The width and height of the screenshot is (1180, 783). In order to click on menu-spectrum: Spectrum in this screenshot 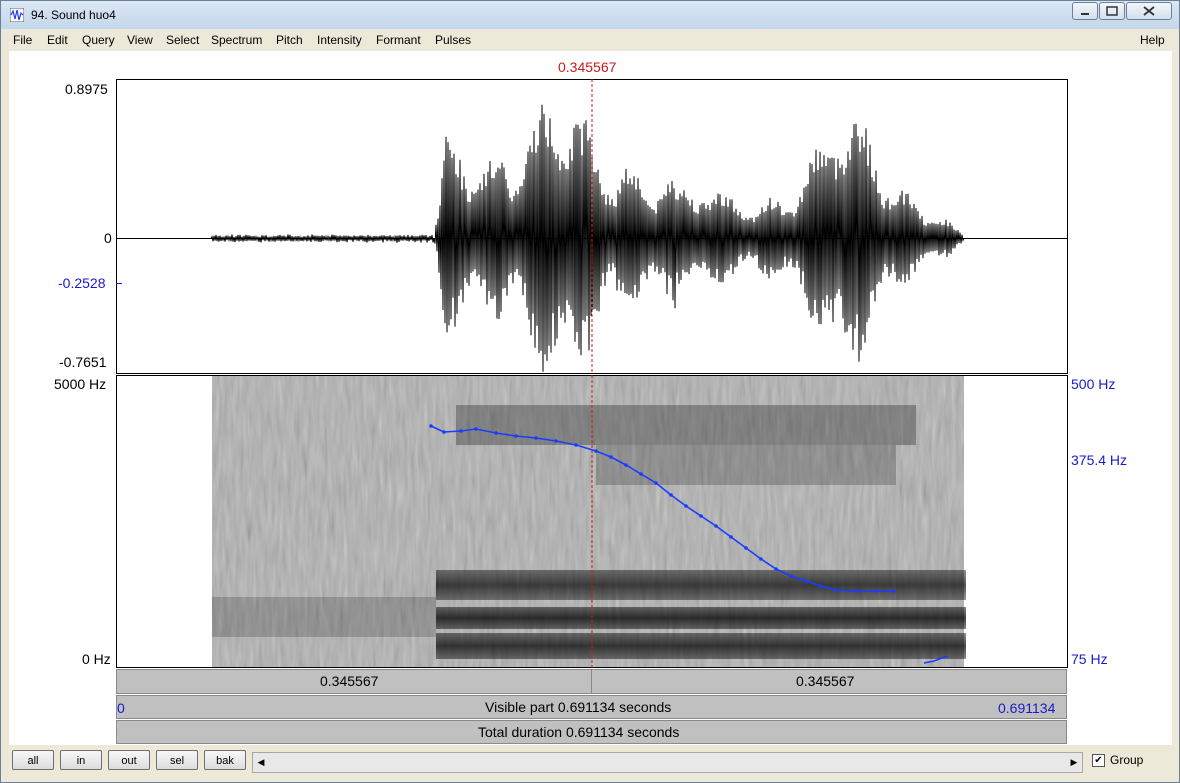, I will do `click(236, 40)`.